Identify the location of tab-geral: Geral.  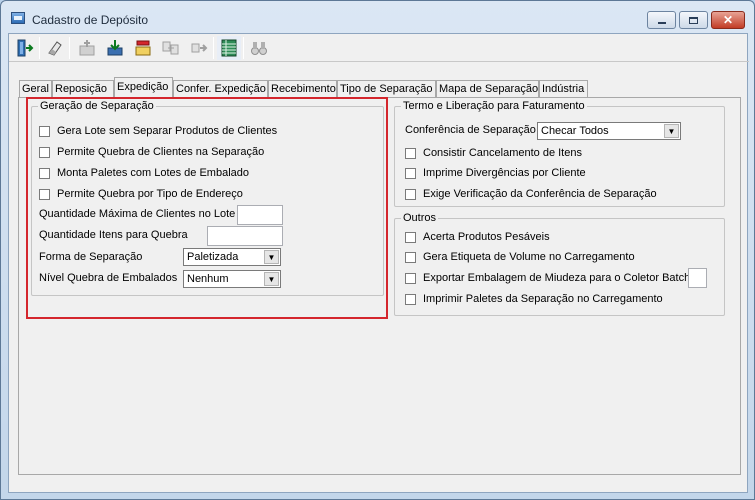
(35, 89).